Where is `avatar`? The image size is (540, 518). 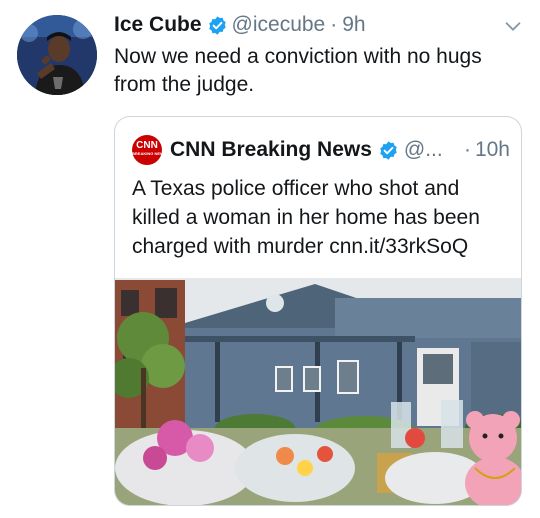
avatar is located at coordinates (57, 55).